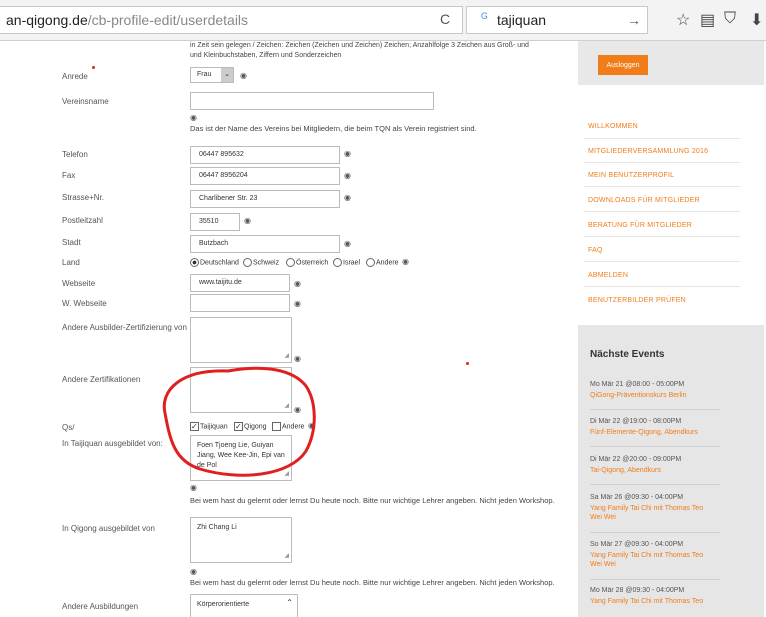 This screenshot has width=766, height=617. What do you see at coordinates (557, 20) in the screenshot?
I see `search-bar: ᴳ tajiquan →` at bounding box center [557, 20].